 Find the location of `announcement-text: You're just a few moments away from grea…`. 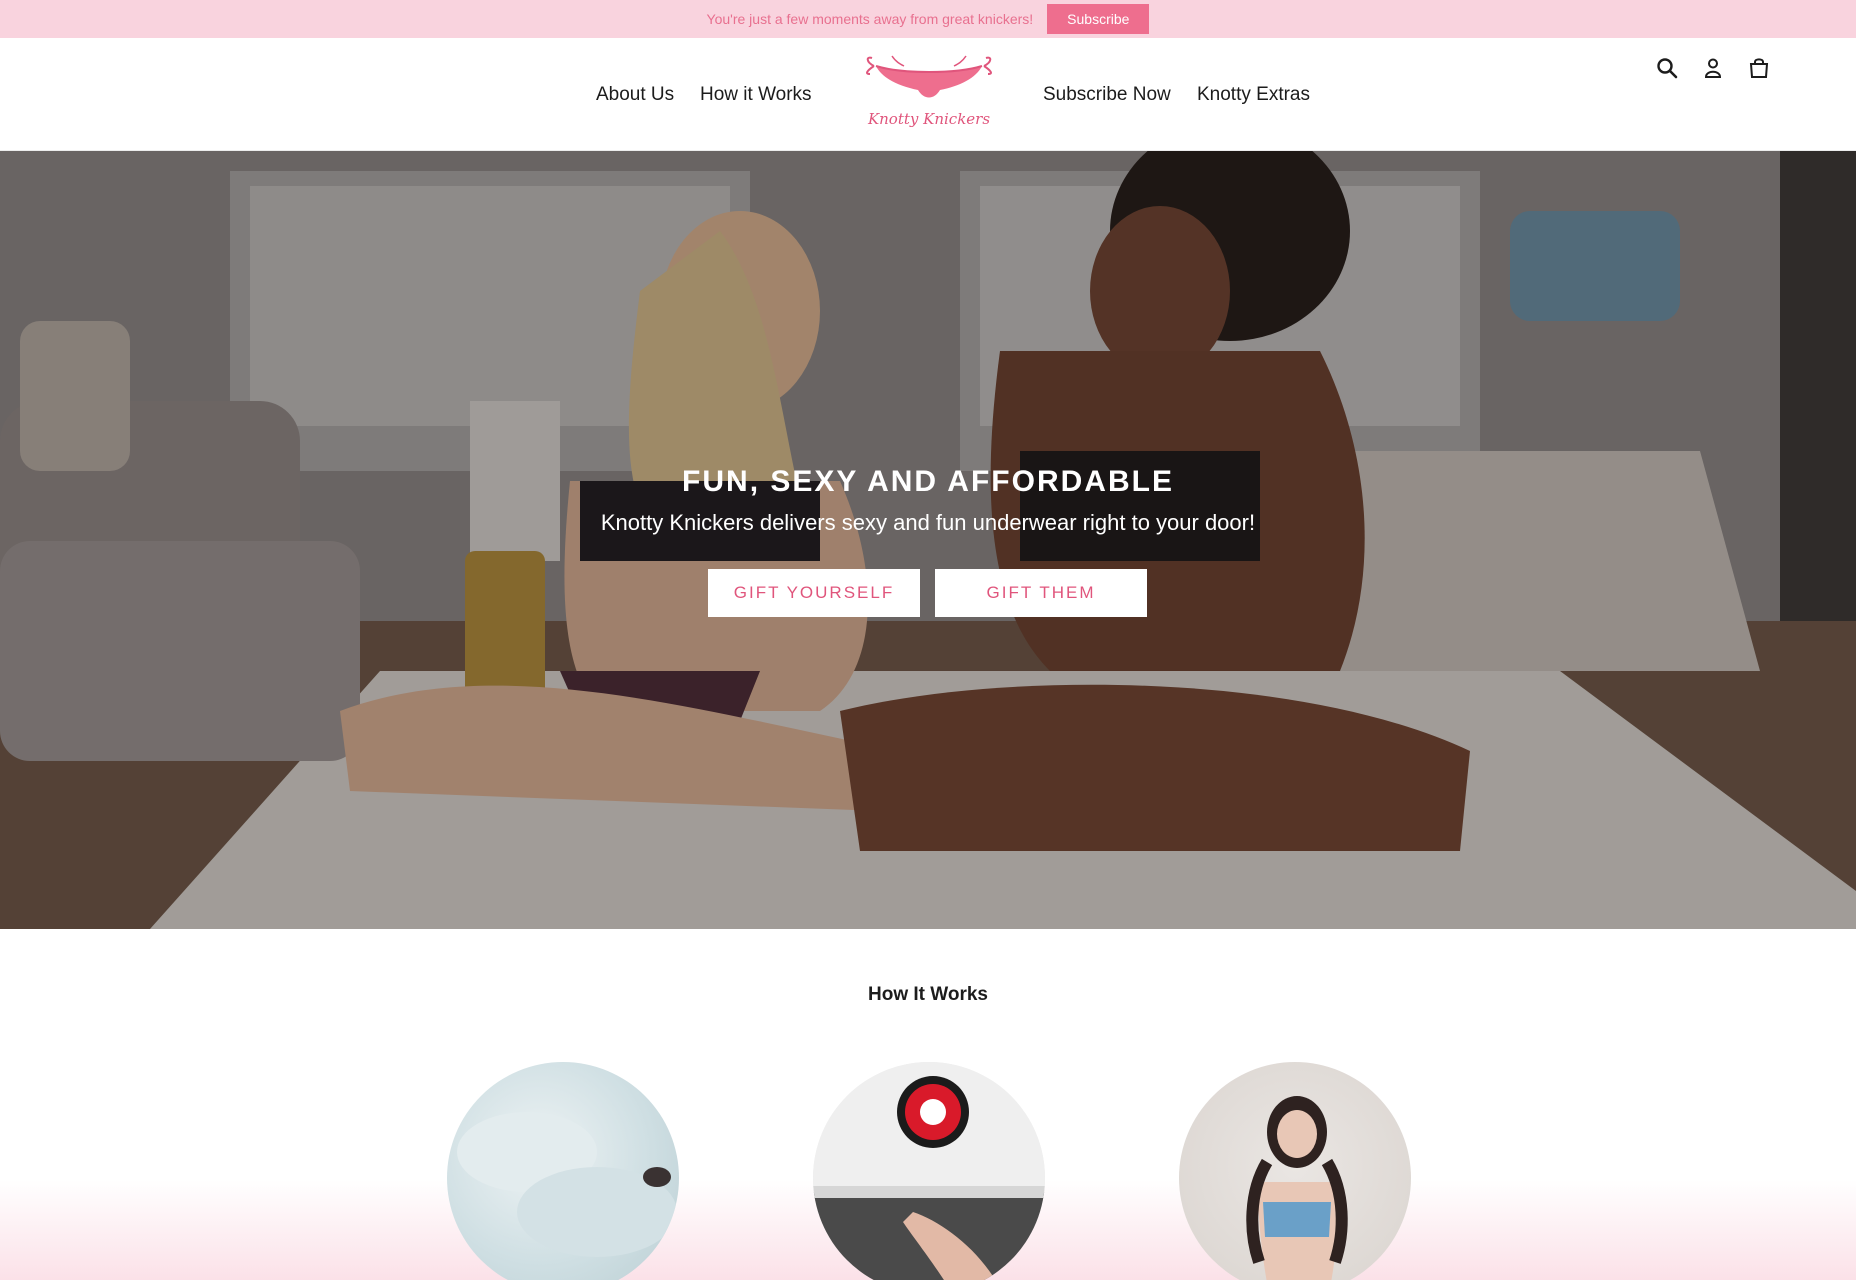

announcement-text: You're just a few moments away from grea… is located at coordinates (870, 19).